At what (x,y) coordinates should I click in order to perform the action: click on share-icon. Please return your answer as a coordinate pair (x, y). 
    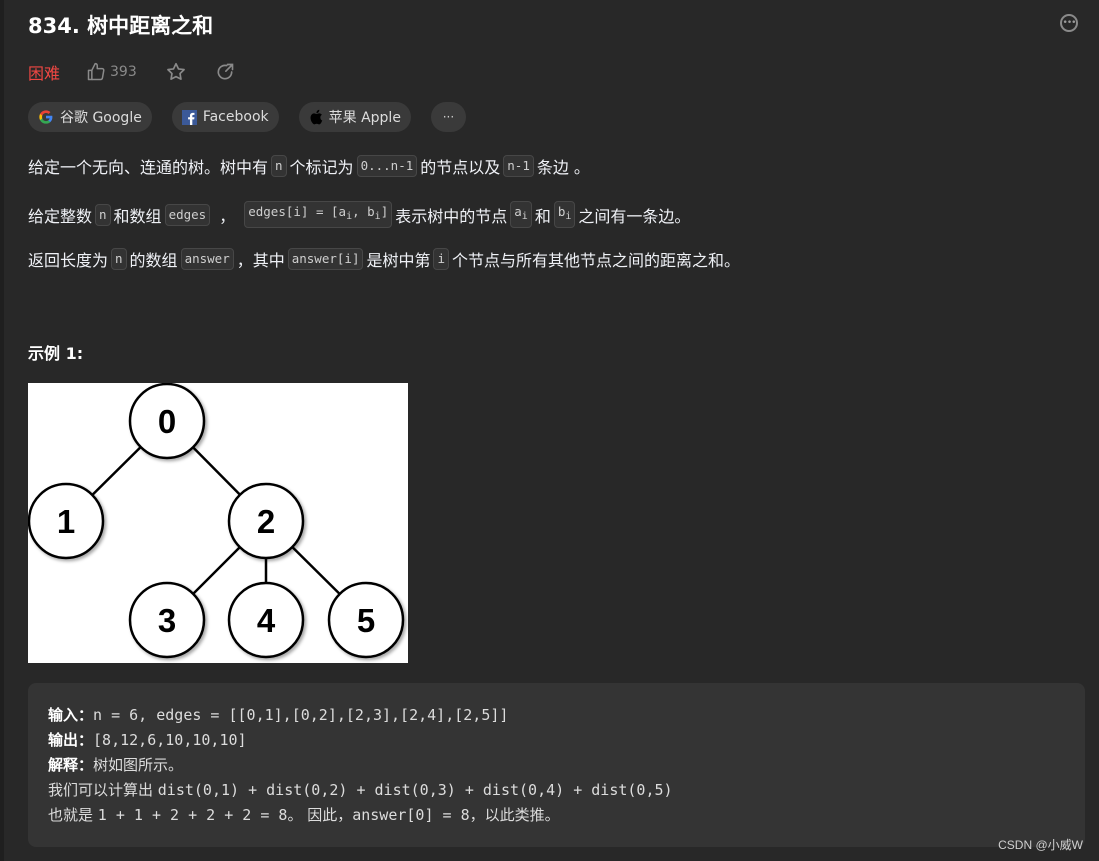
    Looking at the image, I should click on (225, 71).